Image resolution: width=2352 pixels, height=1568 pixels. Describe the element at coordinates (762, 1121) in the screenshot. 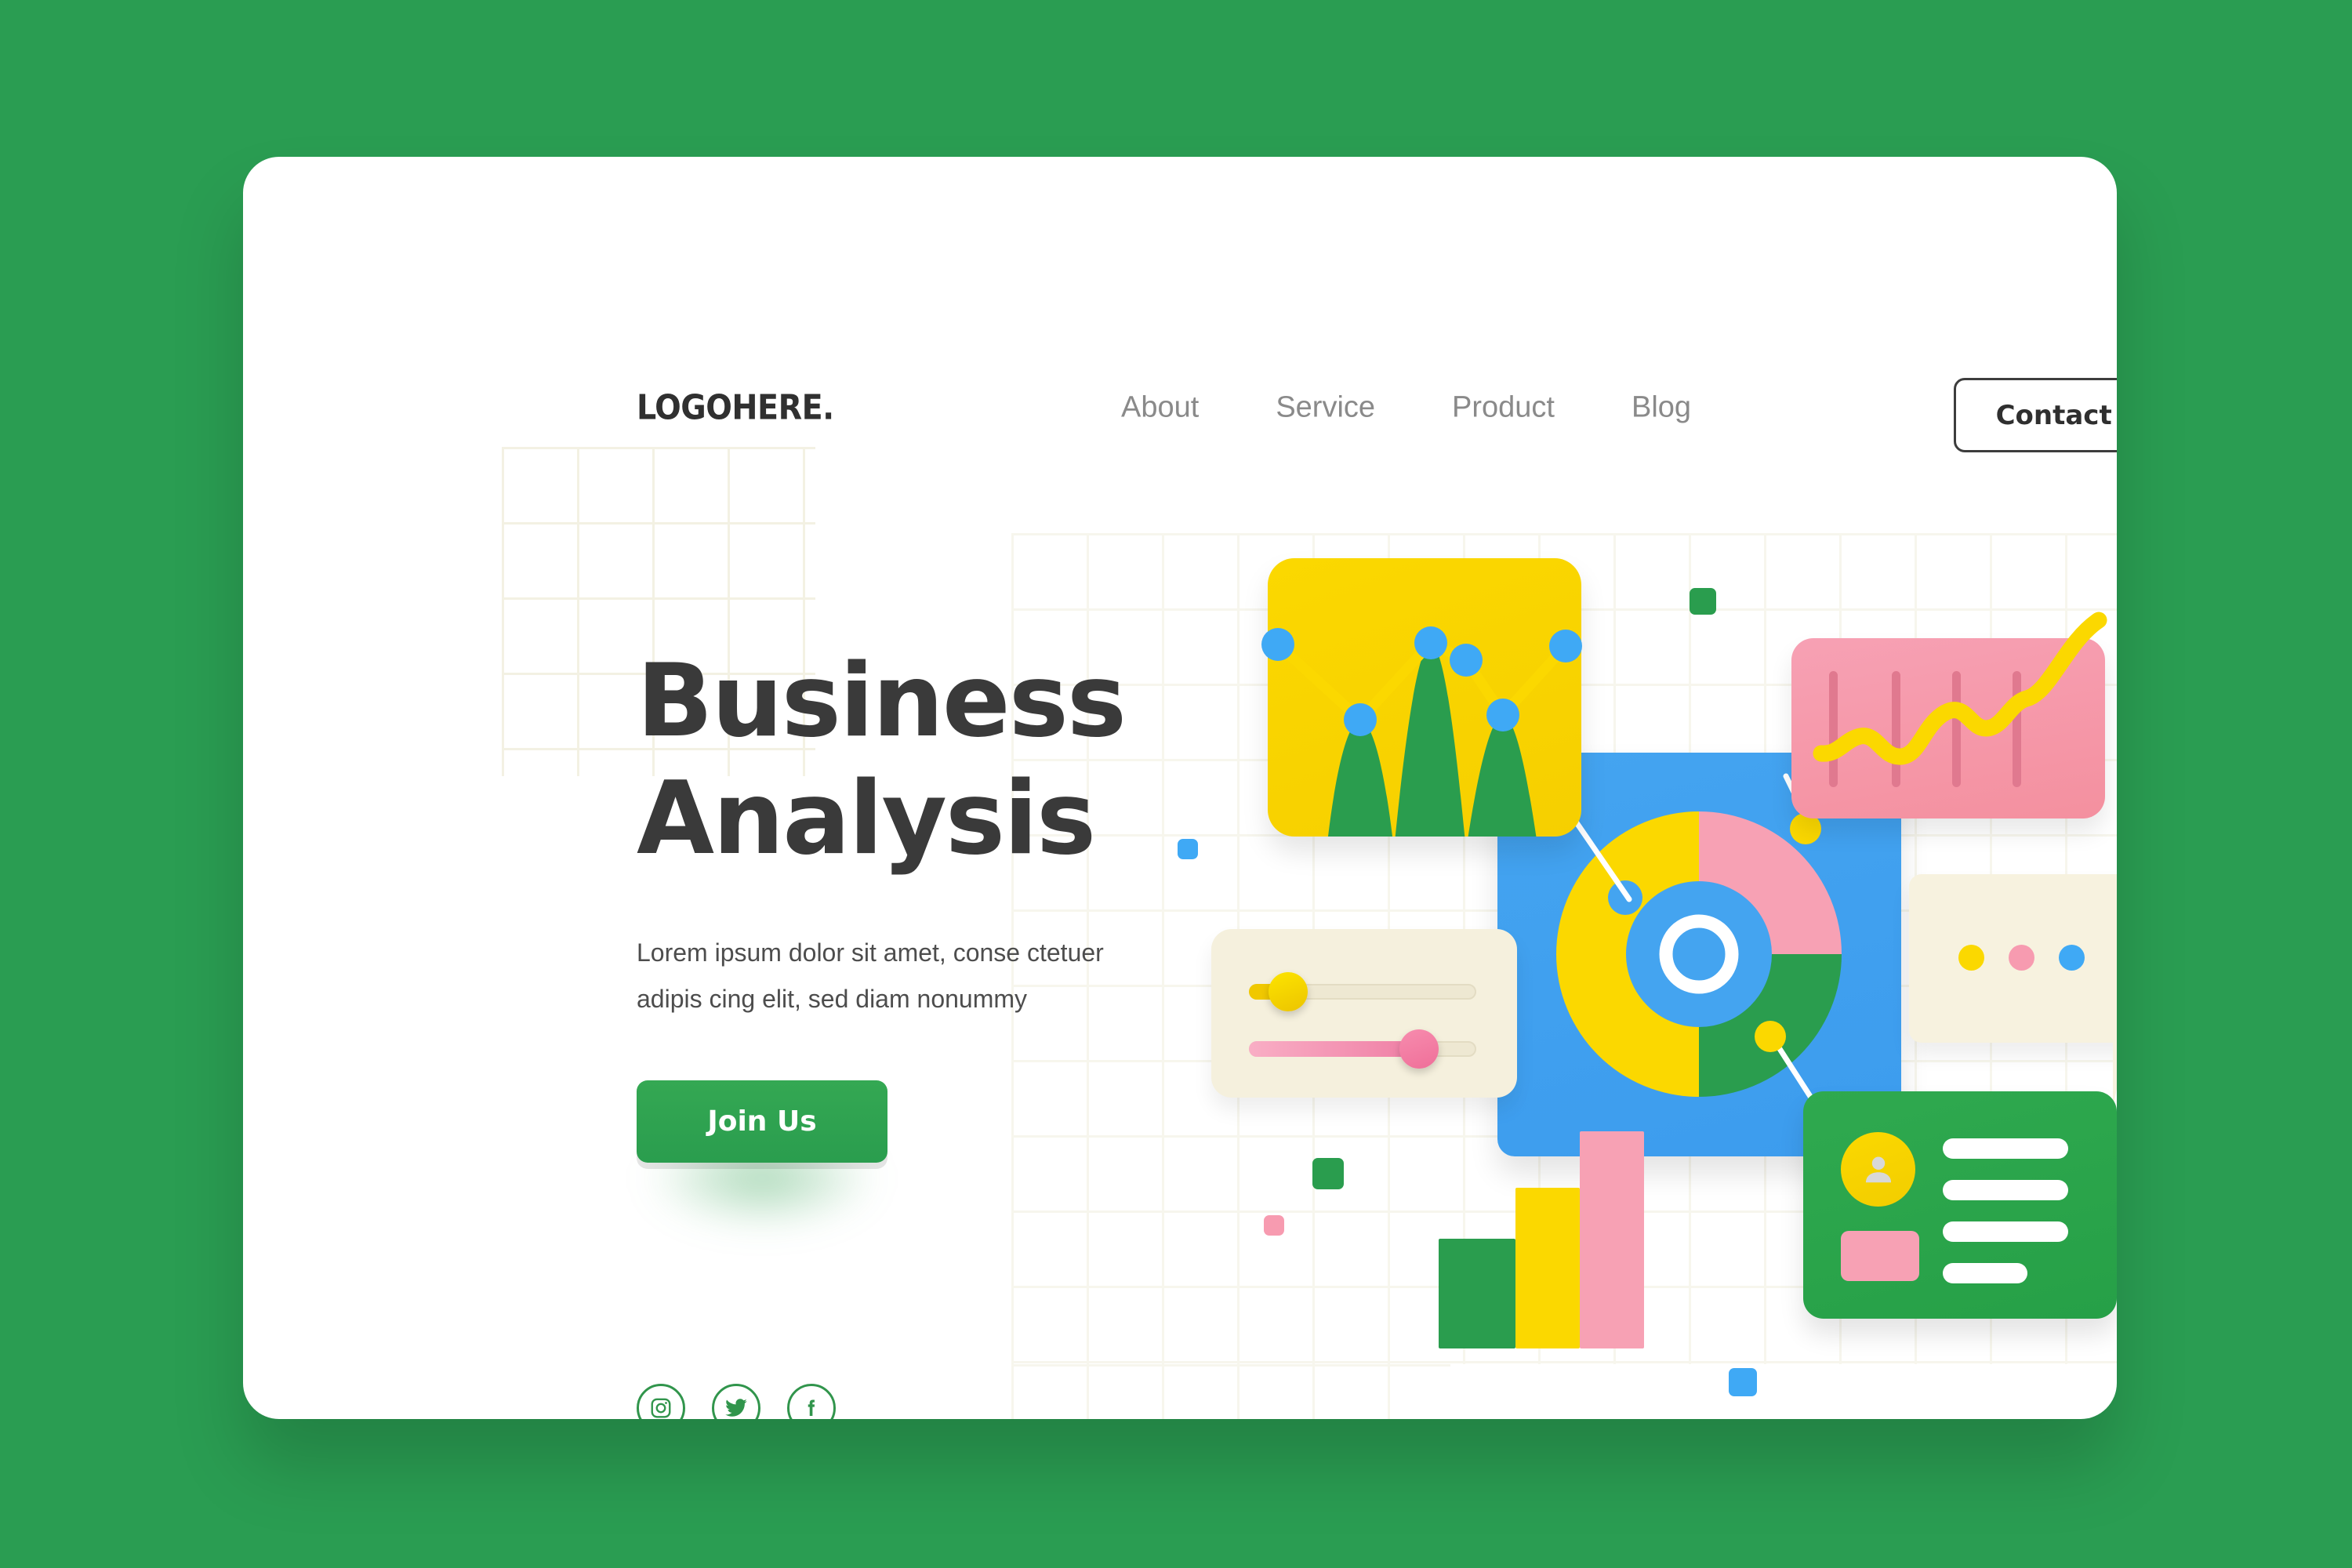

I see `join-us-button: Join Us` at that location.